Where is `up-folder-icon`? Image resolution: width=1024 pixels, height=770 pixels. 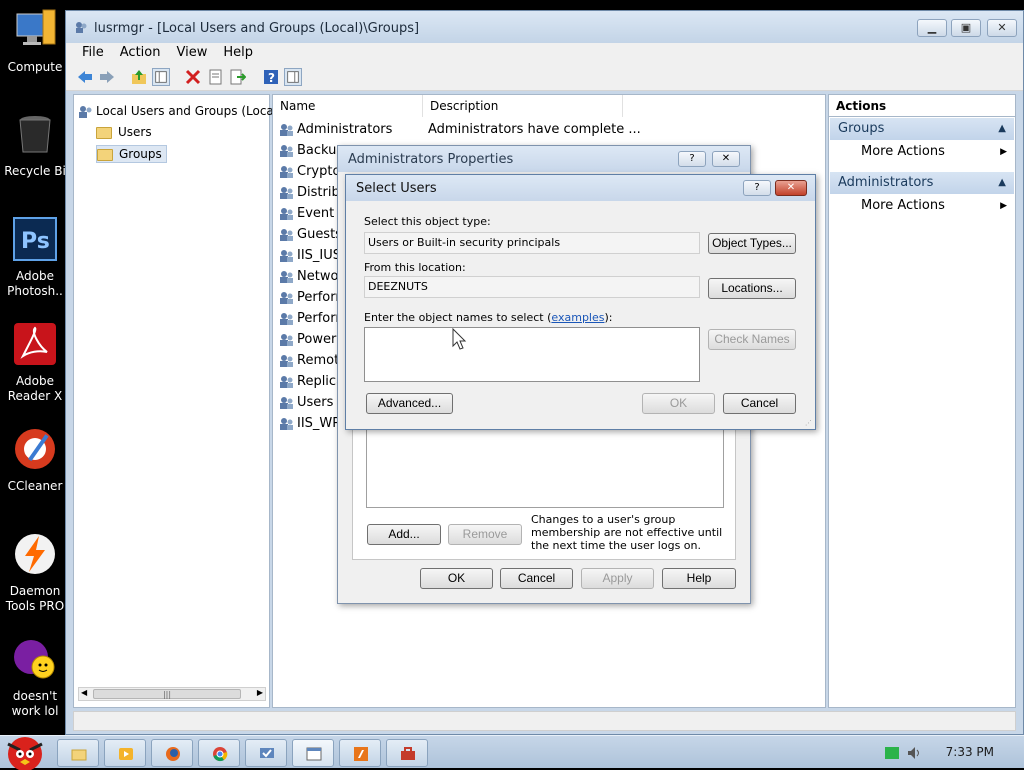 up-folder-icon is located at coordinates (139, 77).